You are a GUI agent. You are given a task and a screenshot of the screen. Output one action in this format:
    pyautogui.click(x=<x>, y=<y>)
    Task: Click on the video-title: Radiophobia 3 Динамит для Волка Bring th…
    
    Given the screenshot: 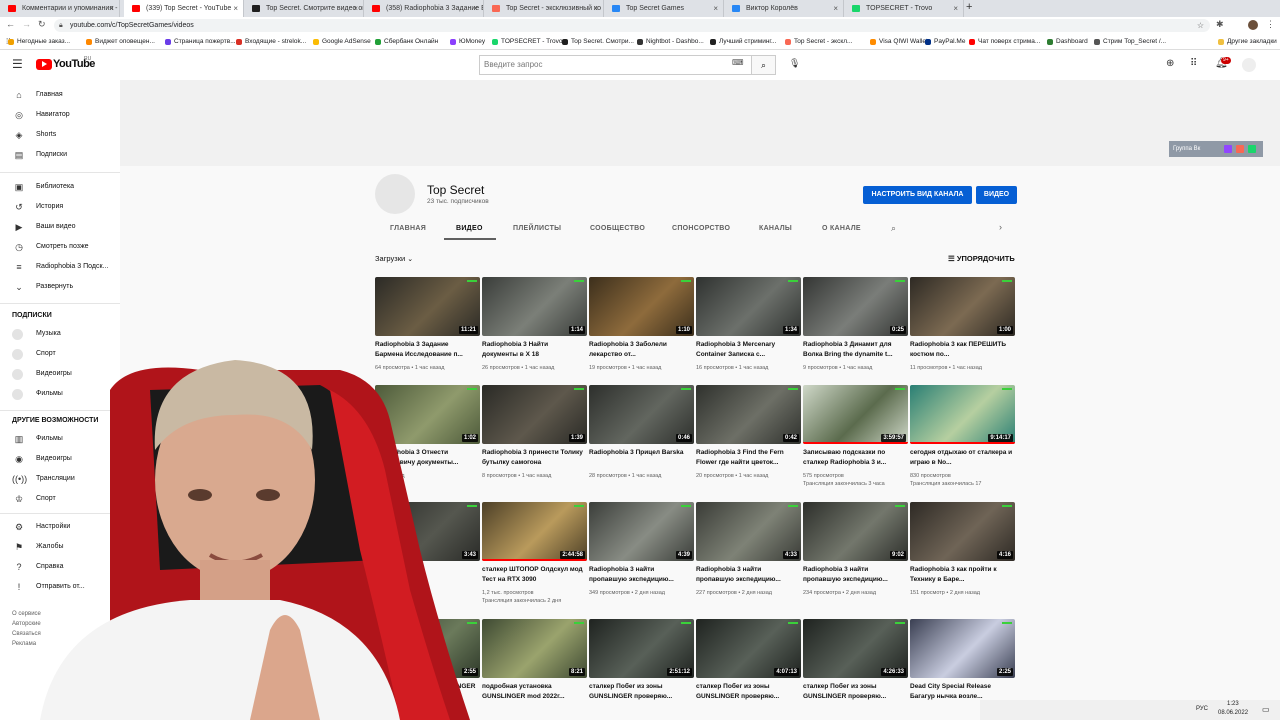 What is the action you would take?
    pyautogui.click(x=854, y=350)
    